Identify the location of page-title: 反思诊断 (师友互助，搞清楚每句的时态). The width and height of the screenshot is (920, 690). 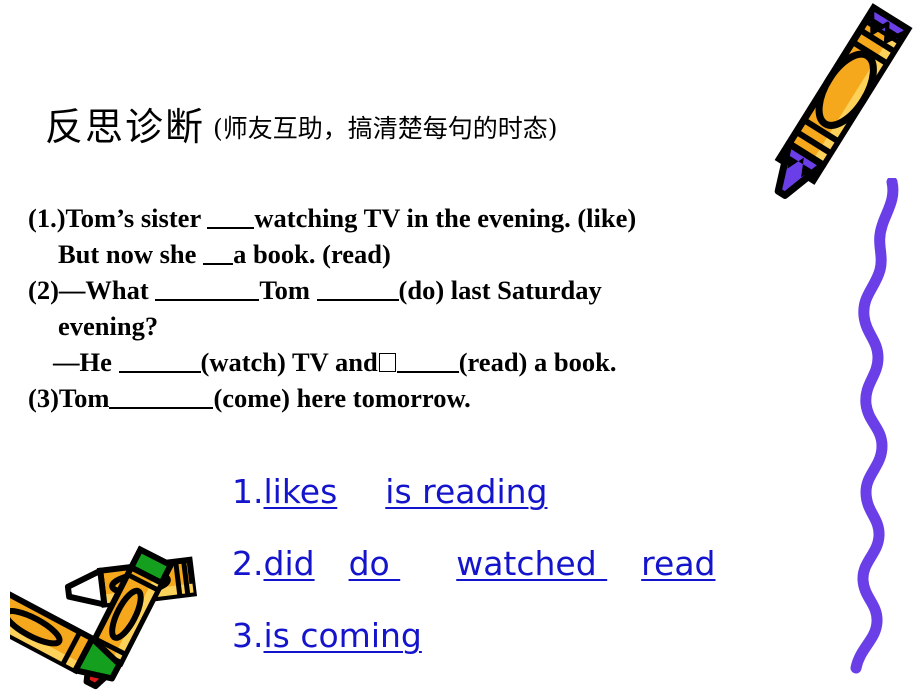
(301, 123).